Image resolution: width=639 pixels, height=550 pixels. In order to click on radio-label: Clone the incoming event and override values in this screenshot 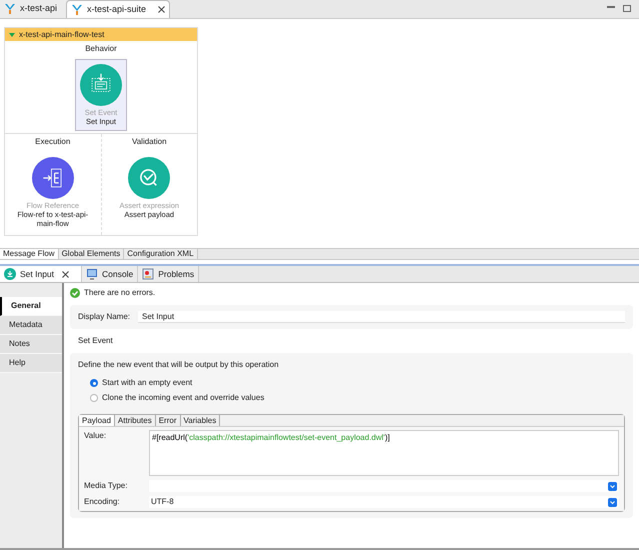, I will do `click(183, 398)`.